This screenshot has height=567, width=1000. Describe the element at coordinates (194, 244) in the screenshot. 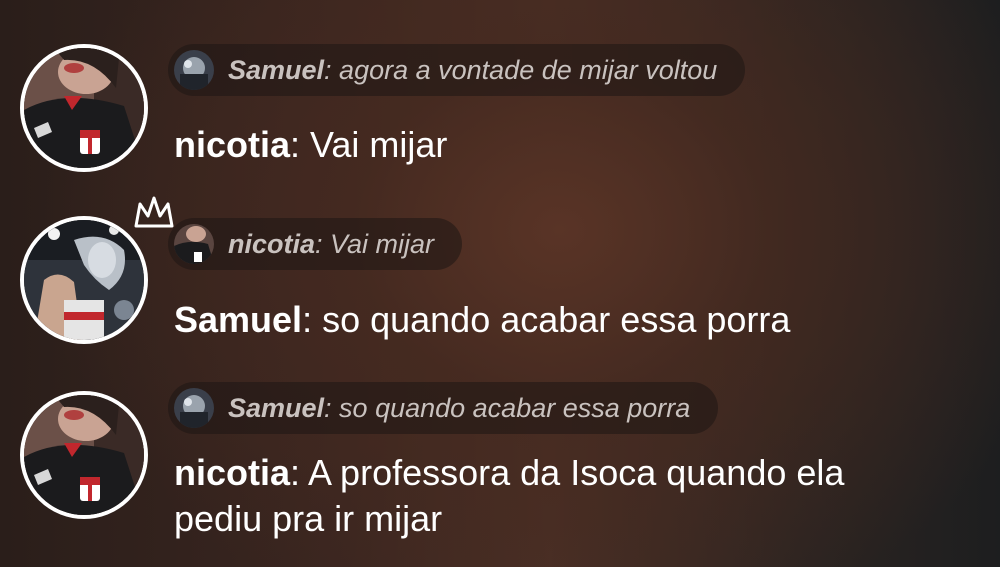

I see `quote-avatar-nicotia-icon` at that location.